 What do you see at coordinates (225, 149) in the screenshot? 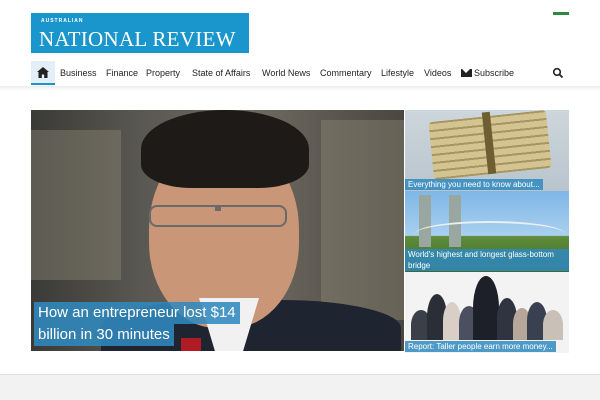
I see `hero-photo-hair` at bounding box center [225, 149].